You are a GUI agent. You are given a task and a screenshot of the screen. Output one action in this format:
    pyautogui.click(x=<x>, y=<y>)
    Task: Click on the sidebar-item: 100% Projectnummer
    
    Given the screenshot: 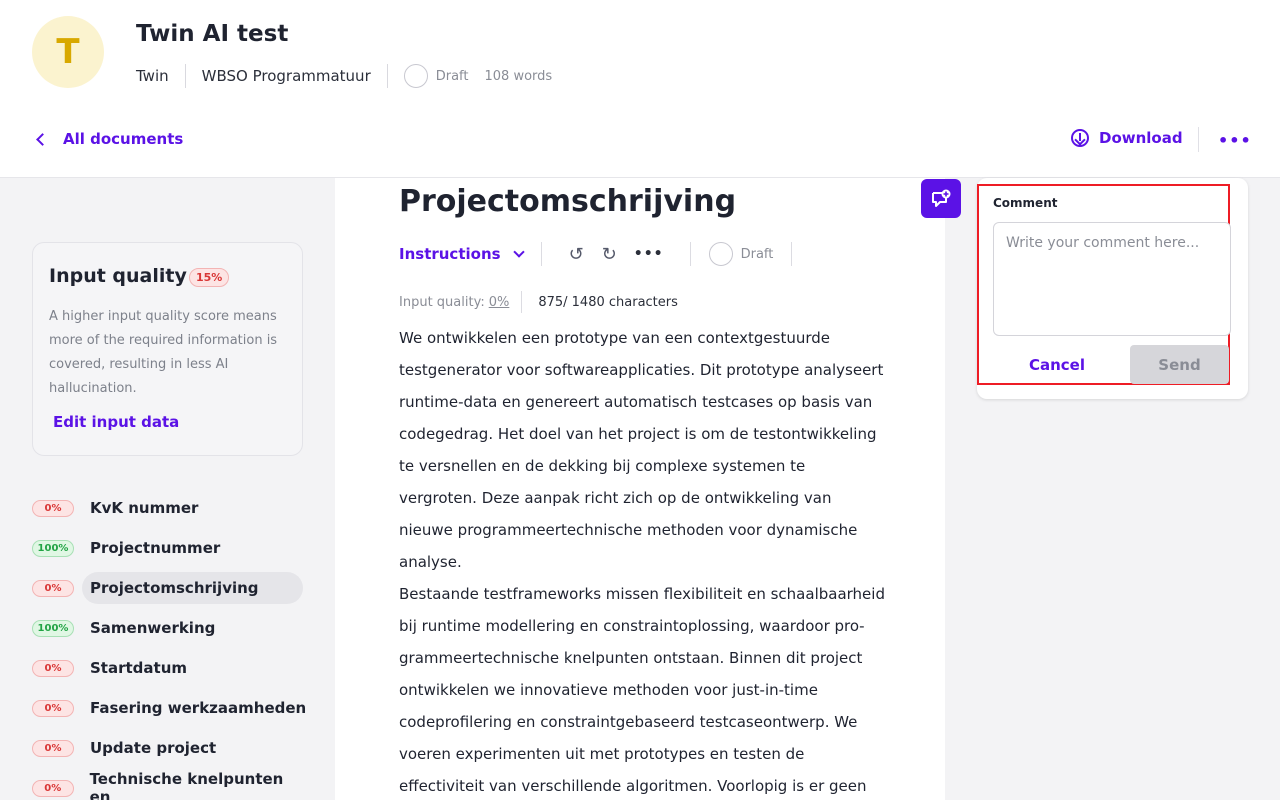 What is the action you would take?
    pyautogui.click(x=169, y=548)
    